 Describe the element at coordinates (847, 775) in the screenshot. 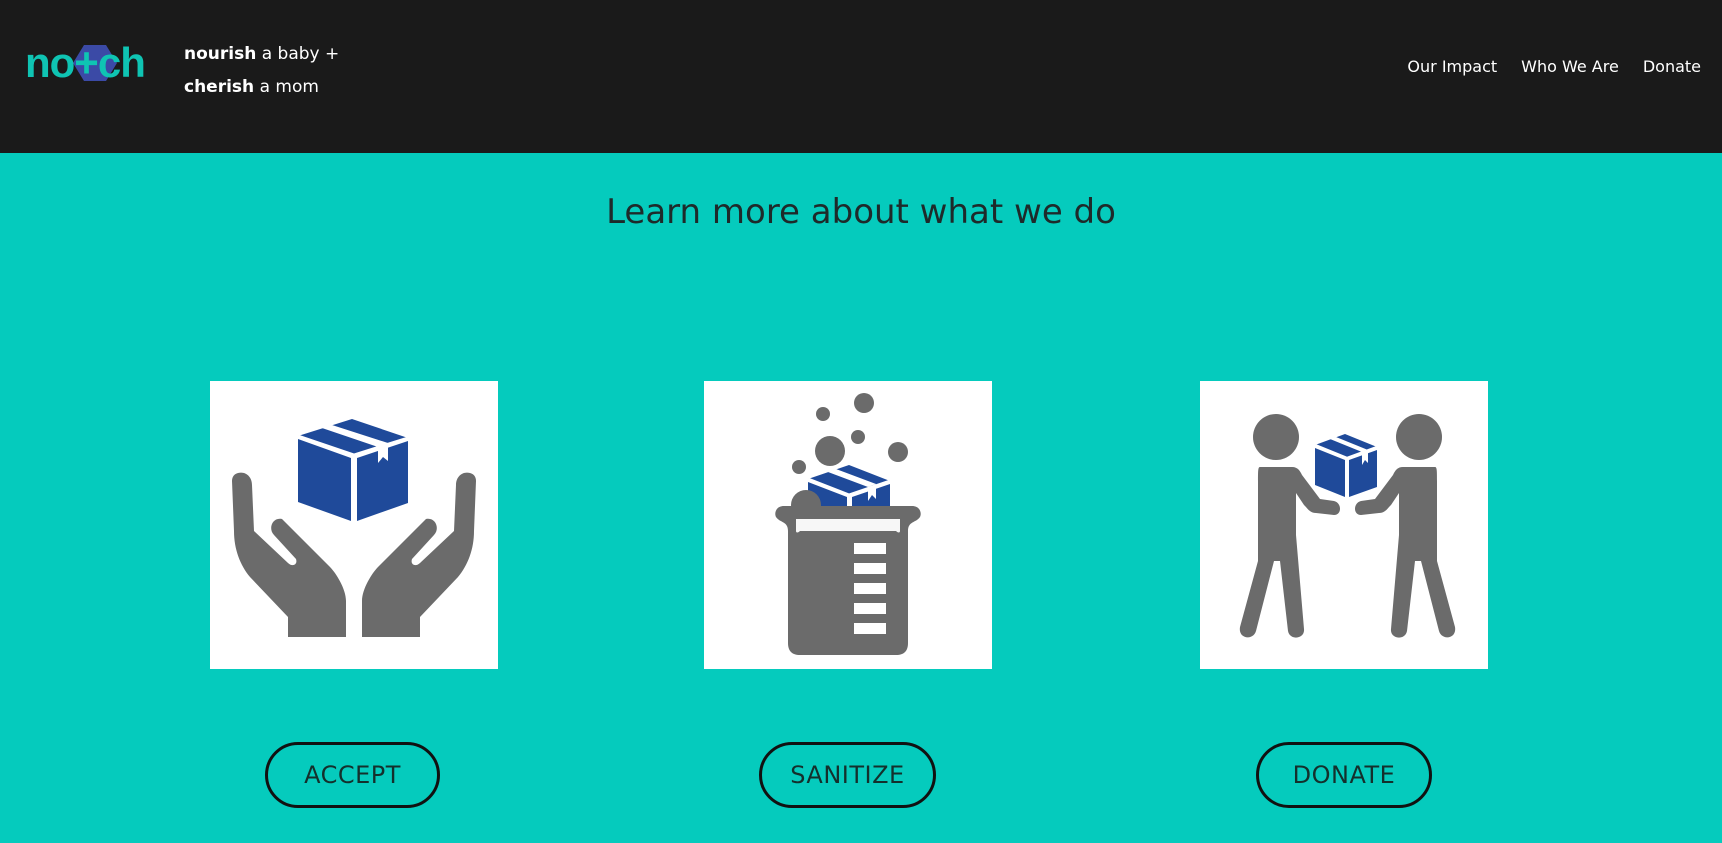

I see `sanitize-button: SANITIZE` at that location.